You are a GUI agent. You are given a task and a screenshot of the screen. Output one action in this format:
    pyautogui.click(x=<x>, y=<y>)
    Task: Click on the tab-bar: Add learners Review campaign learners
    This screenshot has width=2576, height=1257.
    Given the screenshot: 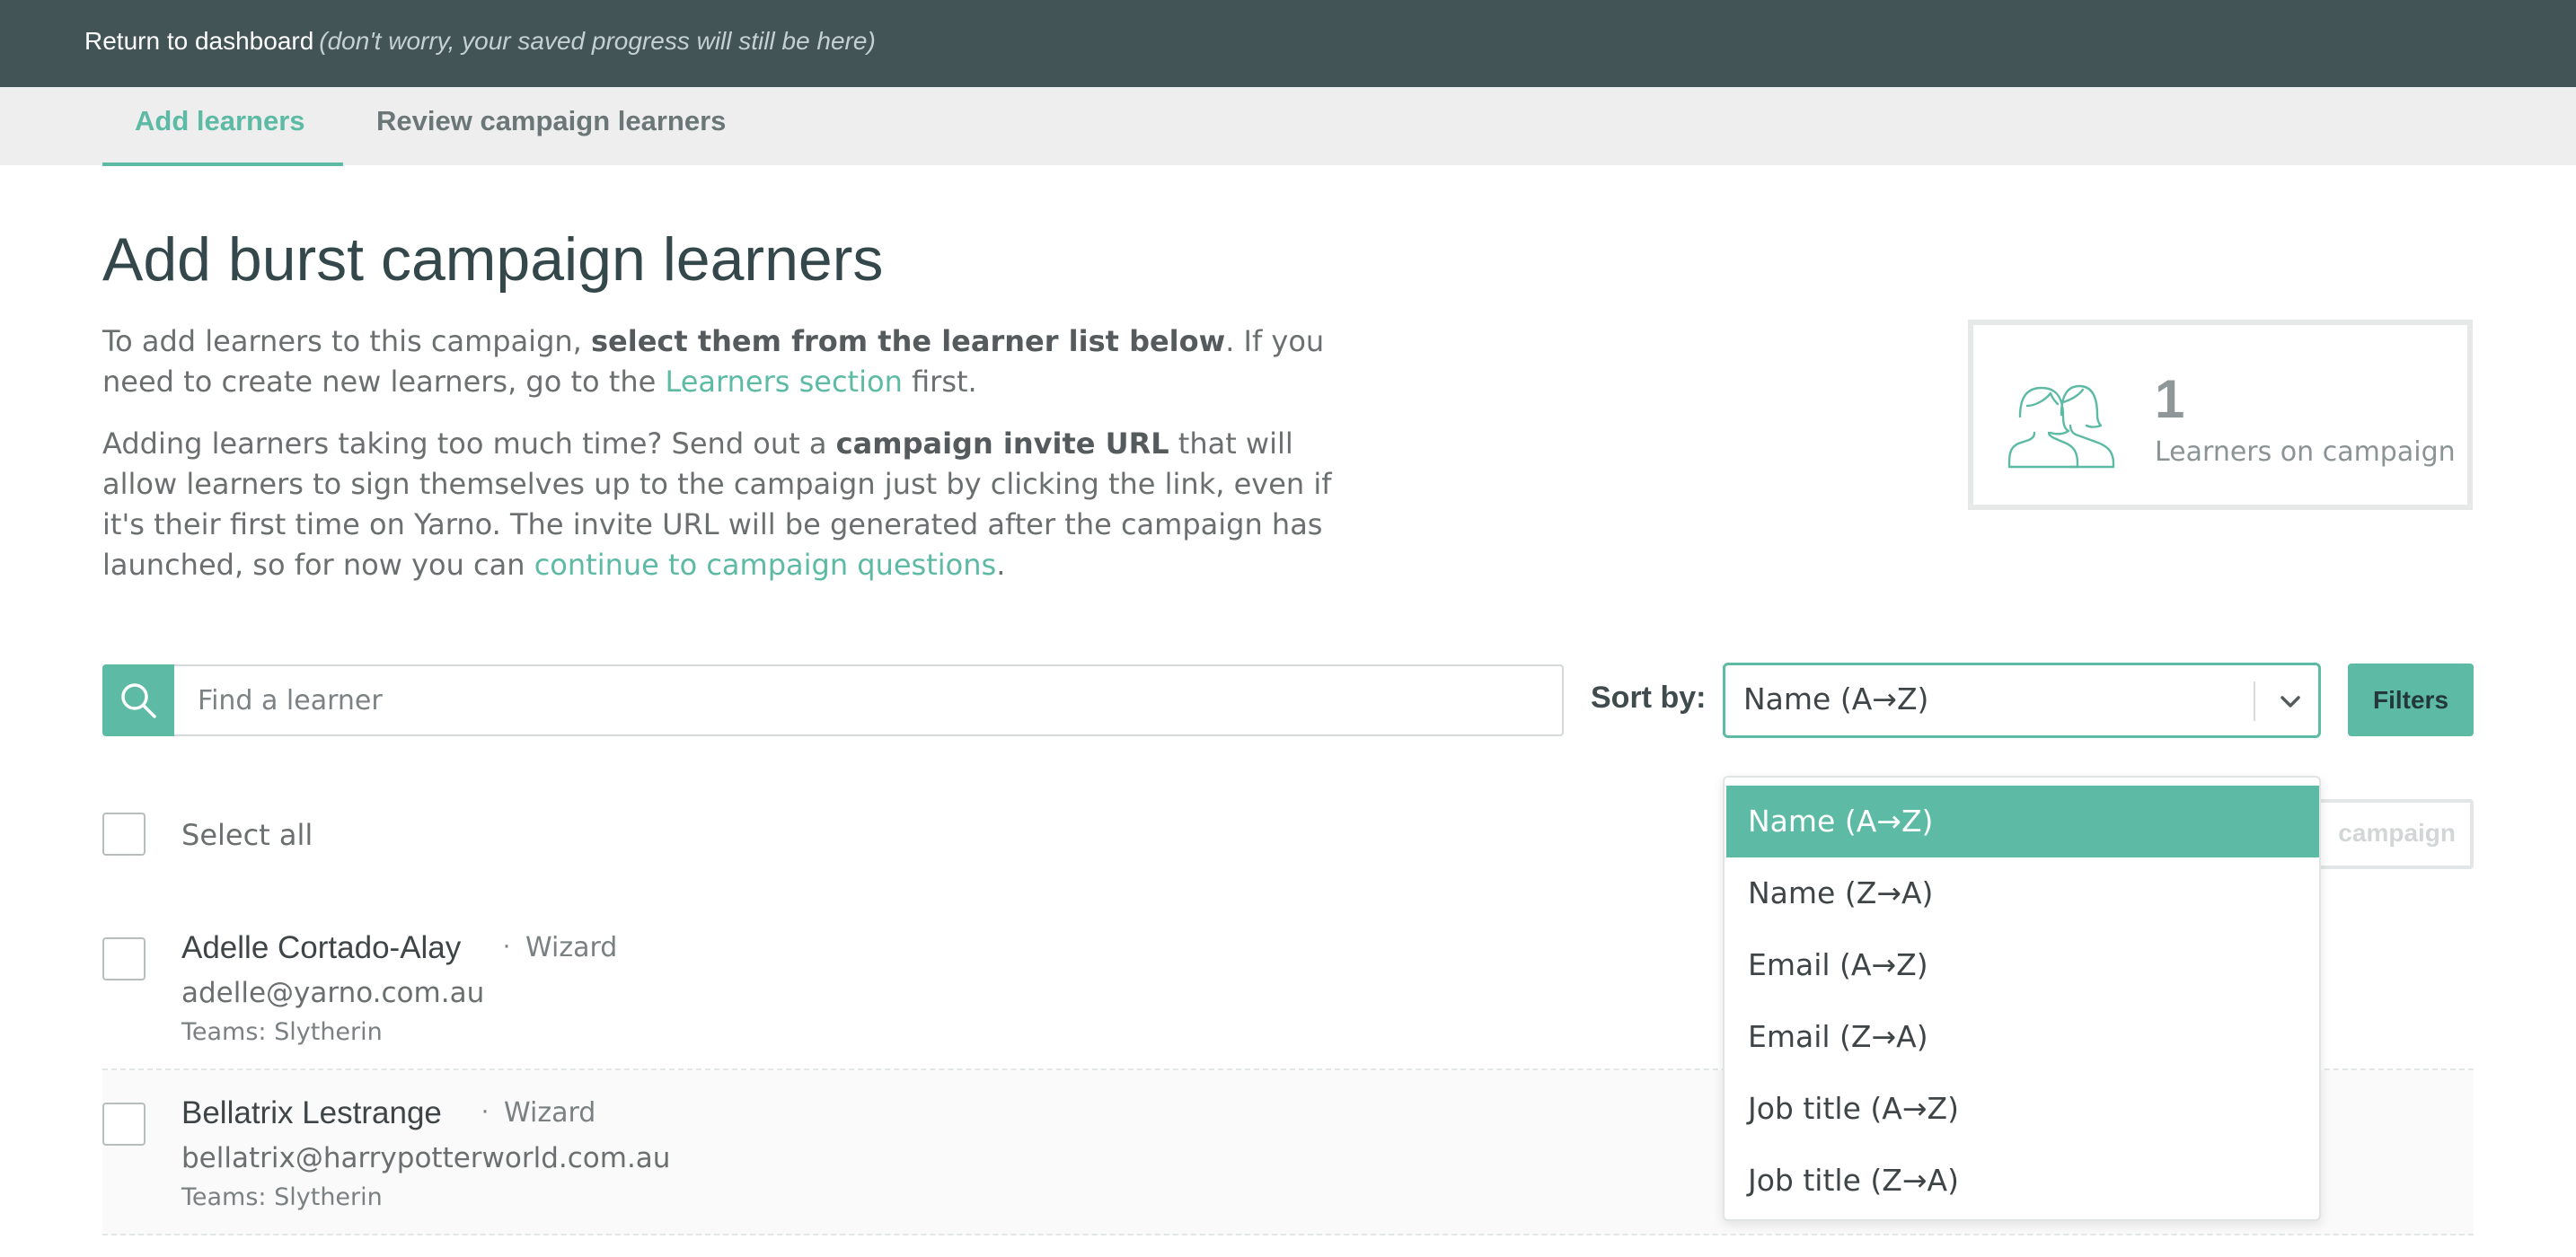 What is the action you would take?
    pyautogui.click(x=1288, y=126)
    